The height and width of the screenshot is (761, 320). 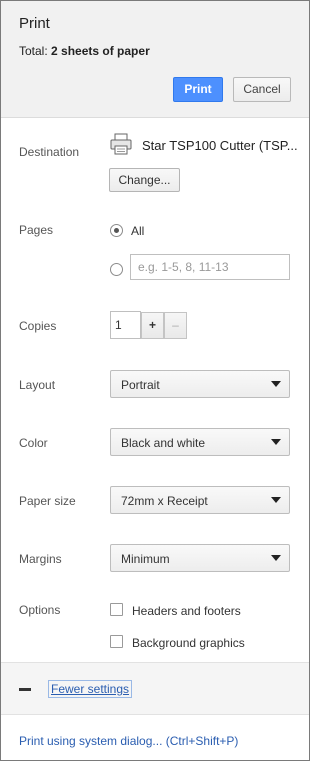 I want to click on total-prefix: Total:, so click(x=33, y=51).